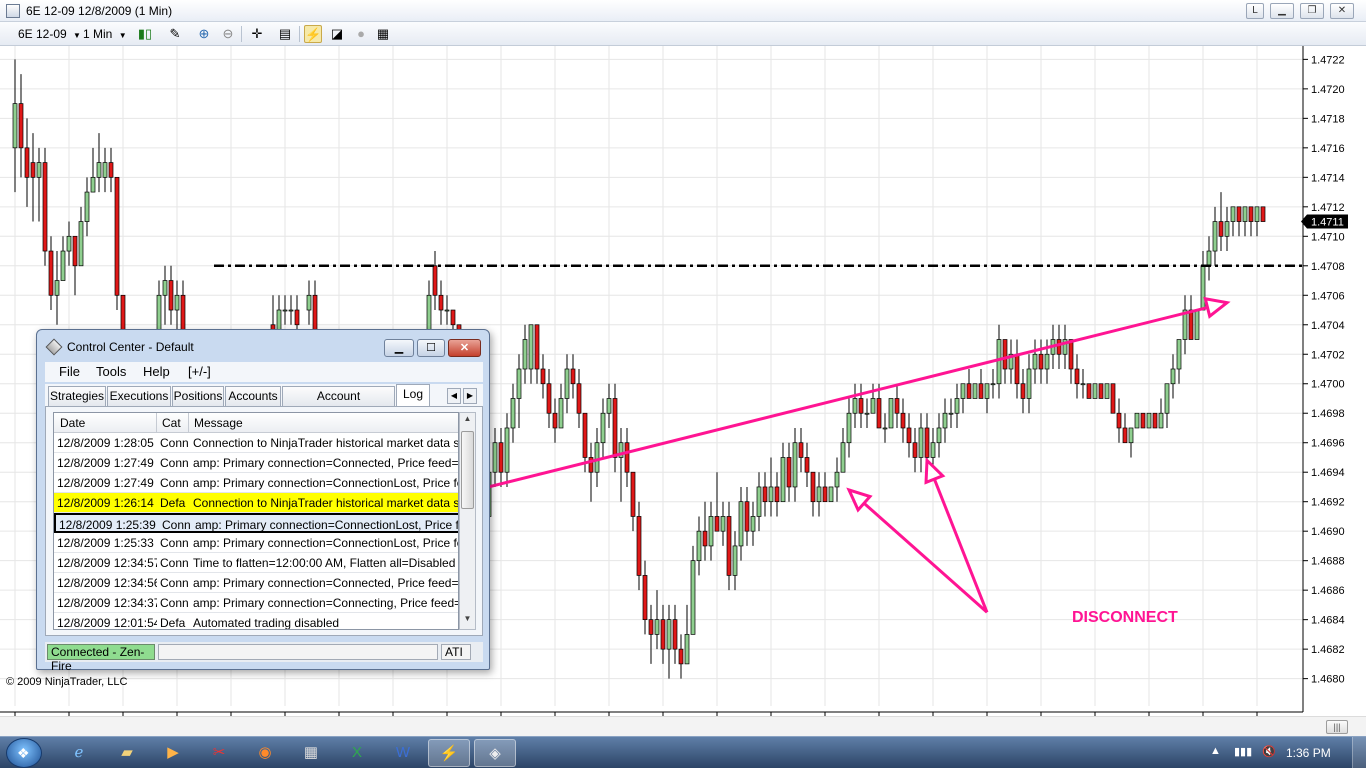  I want to click on media-player-icon: ▶, so click(173, 753).